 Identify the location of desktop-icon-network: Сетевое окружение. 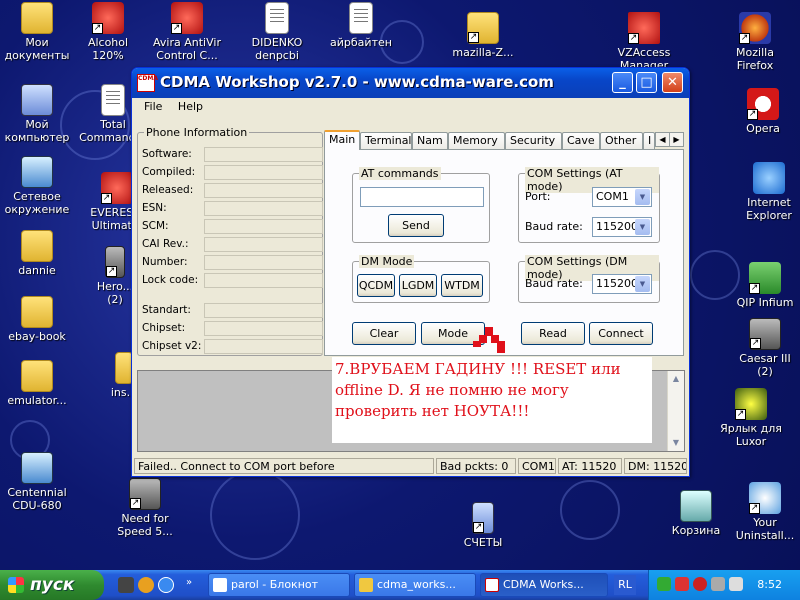
(39, 186).